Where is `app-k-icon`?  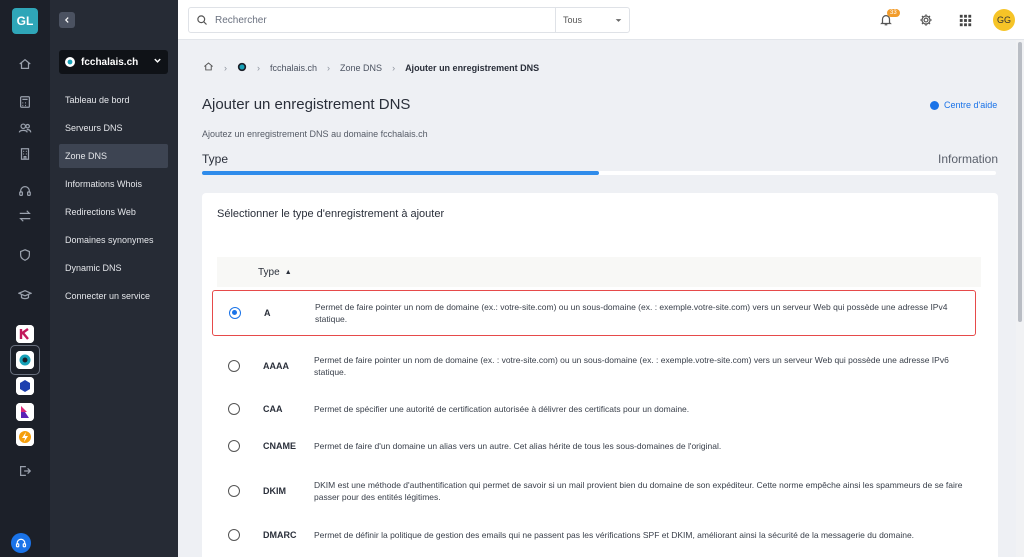 app-k-icon is located at coordinates (25, 334).